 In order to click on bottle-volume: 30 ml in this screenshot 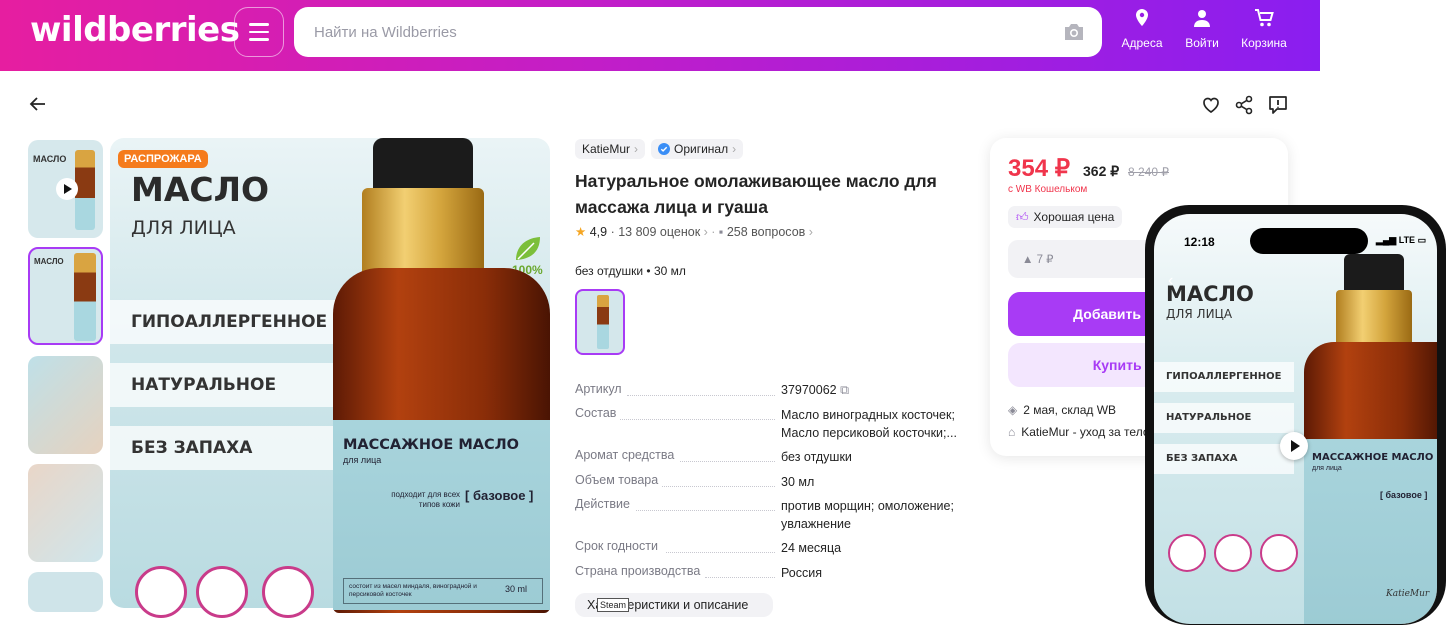, I will do `click(516, 589)`.